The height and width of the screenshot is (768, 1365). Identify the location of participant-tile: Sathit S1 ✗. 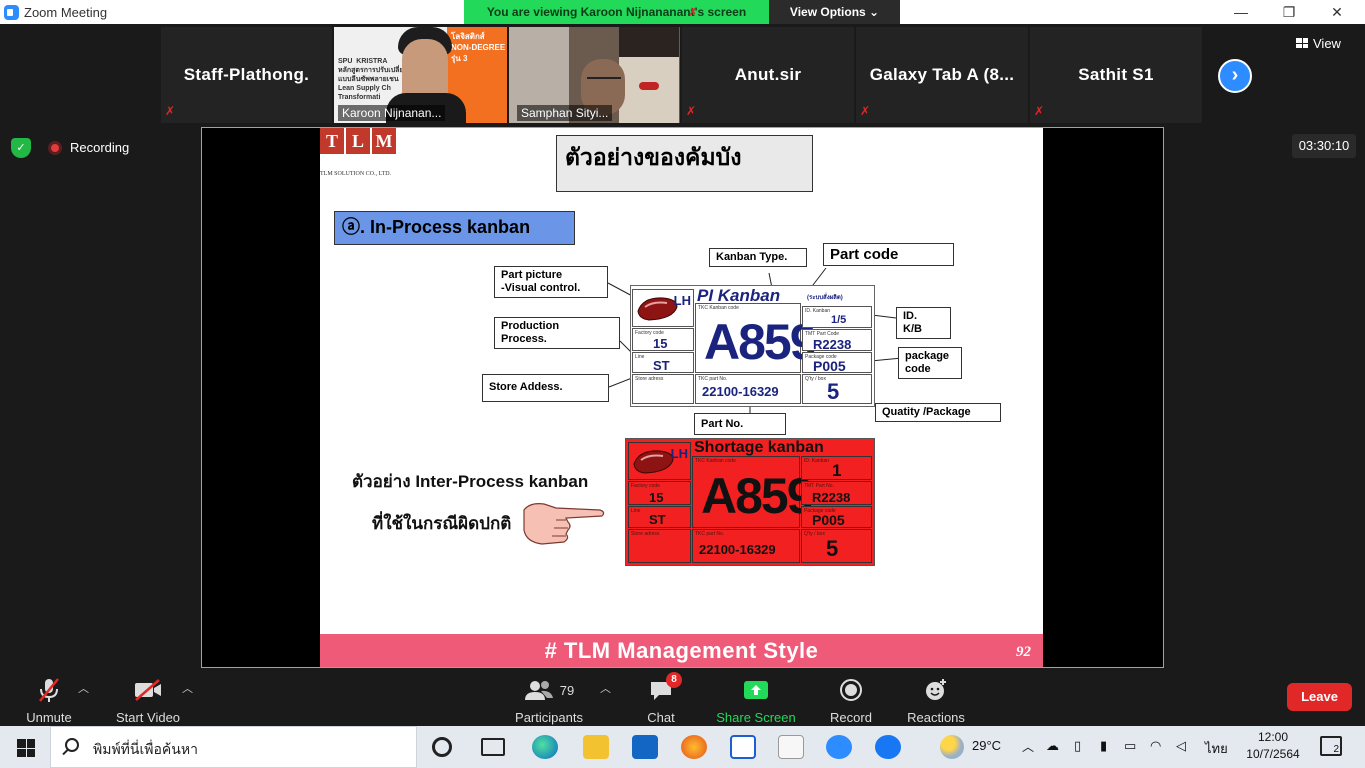
(1116, 75).